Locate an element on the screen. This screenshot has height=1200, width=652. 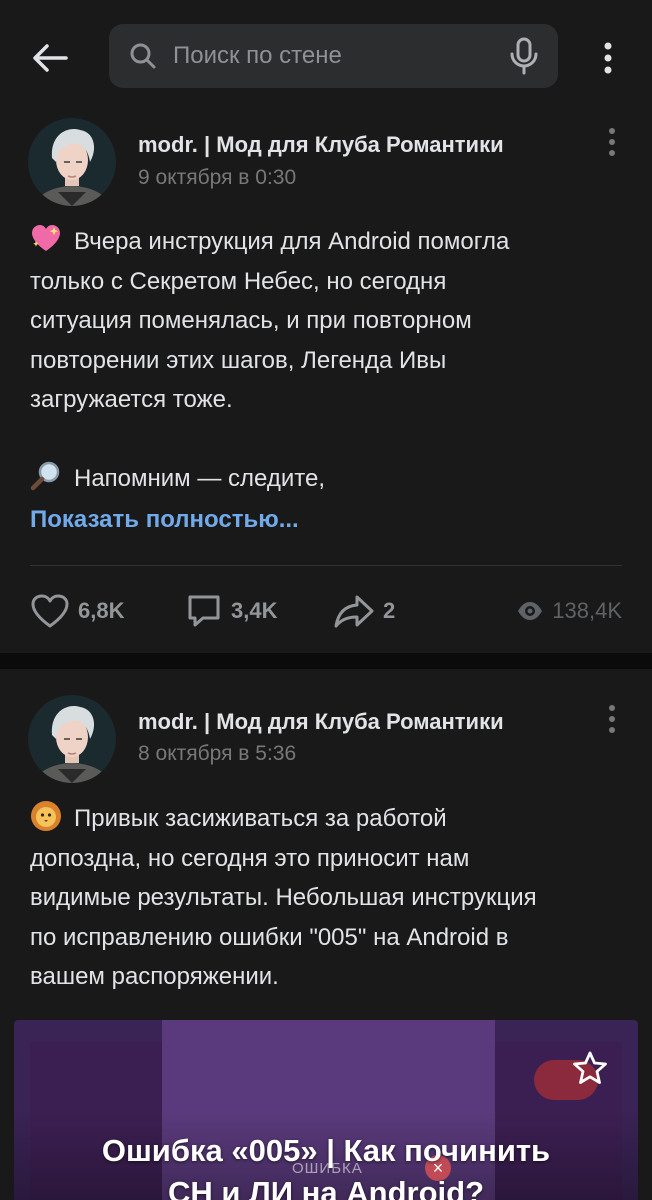
search-input is located at coordinates (333, 56).